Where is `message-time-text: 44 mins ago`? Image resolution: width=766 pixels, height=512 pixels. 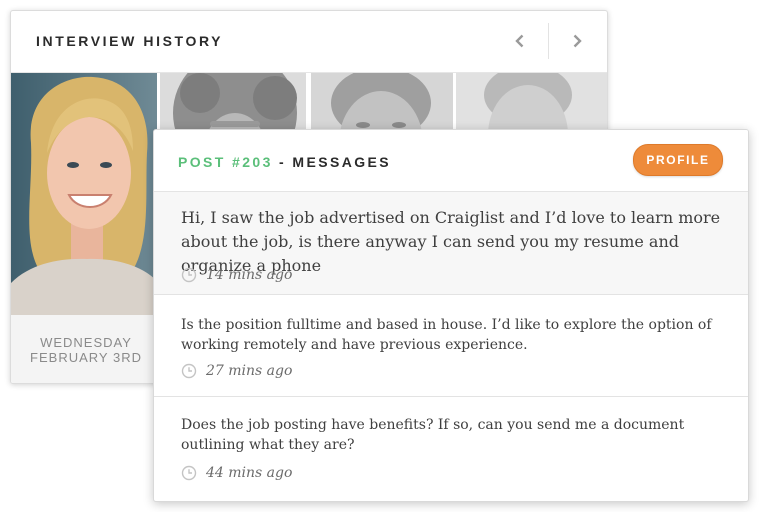 message-time-text: 44 mins ago is located at coordinates (249, 473).